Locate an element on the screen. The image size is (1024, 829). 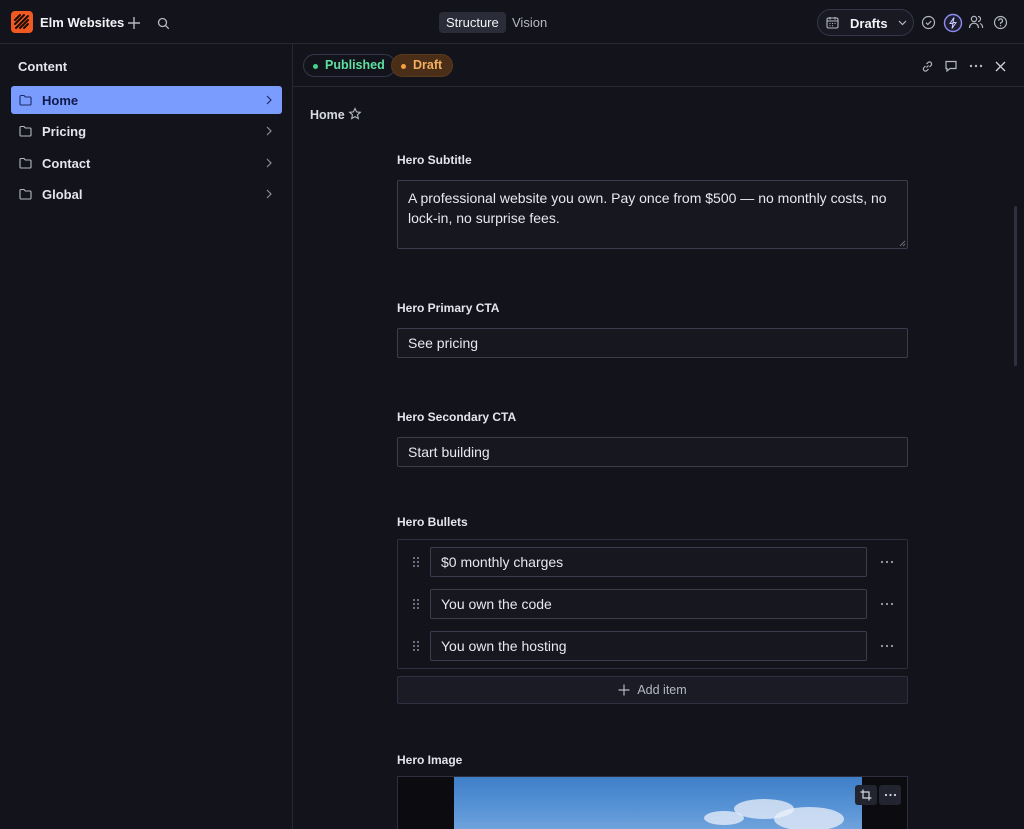
ai-assist-button is located at coordinates (952, 22).